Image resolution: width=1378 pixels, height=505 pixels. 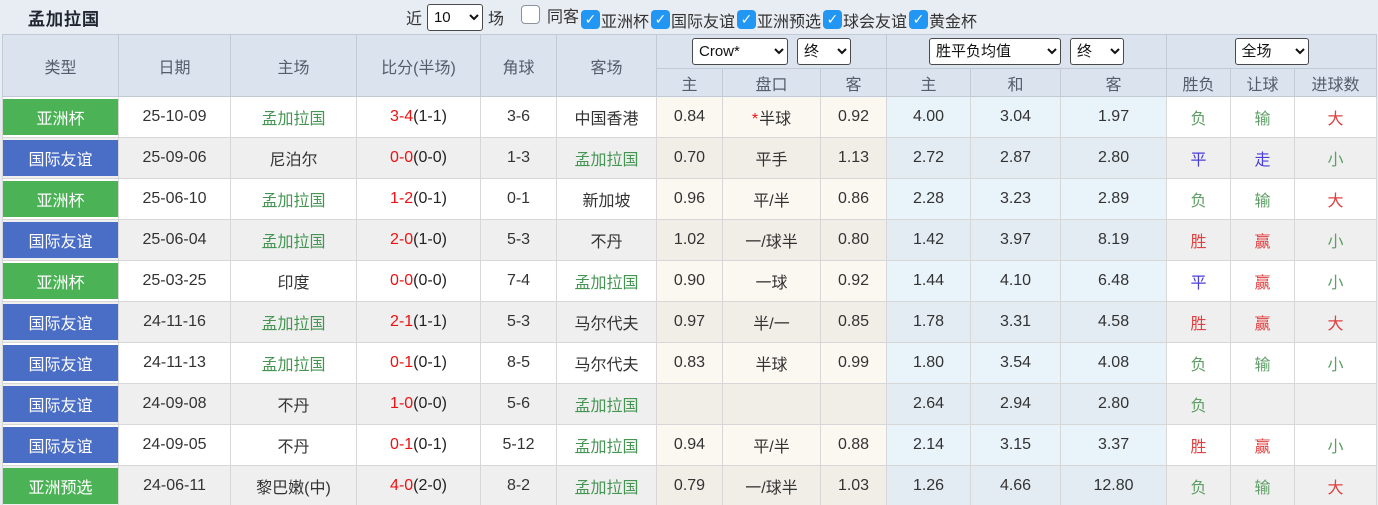 I want to click on filter-checkbox-同客: 同客, so click(x=549, y=15).